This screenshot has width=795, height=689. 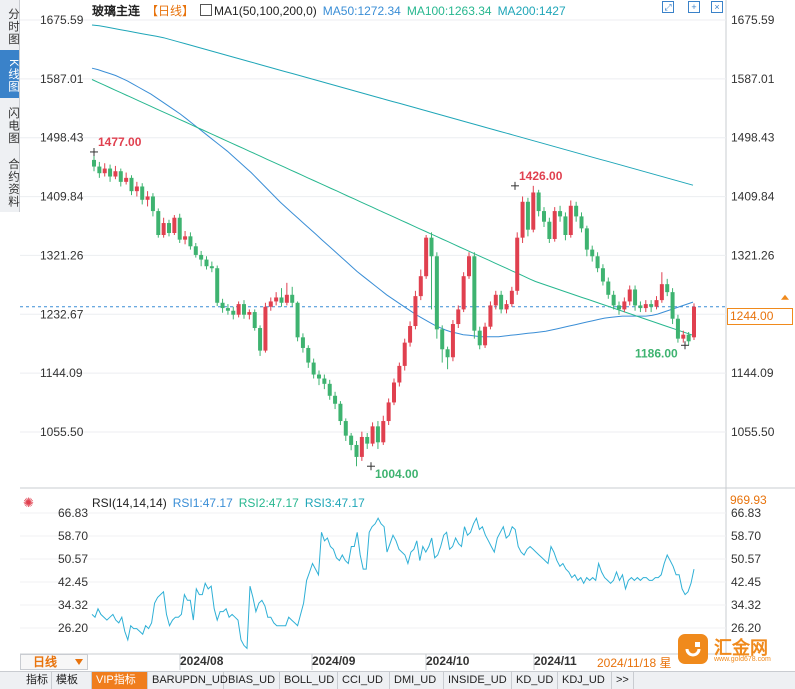 I want to click on logo-mark-icon, so click(x=693, y=649).